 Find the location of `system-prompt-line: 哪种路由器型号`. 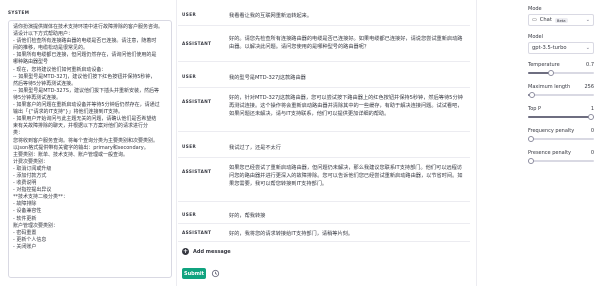

system-prompt-line: 哪种路由器型号 is located at coordinates (31, 62).